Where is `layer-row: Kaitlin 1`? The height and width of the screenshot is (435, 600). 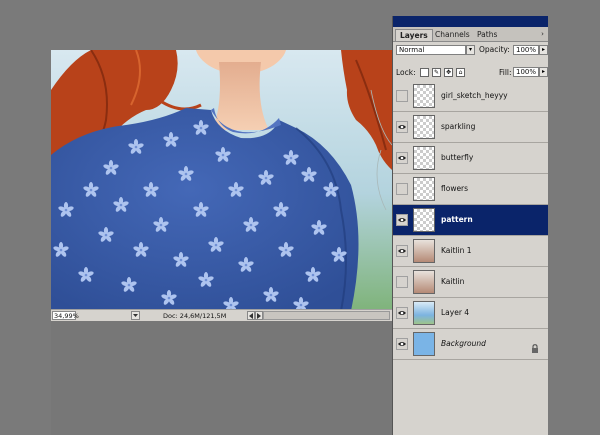
layer-row: Kaitlin 1 is located at coordinates (471, 251).